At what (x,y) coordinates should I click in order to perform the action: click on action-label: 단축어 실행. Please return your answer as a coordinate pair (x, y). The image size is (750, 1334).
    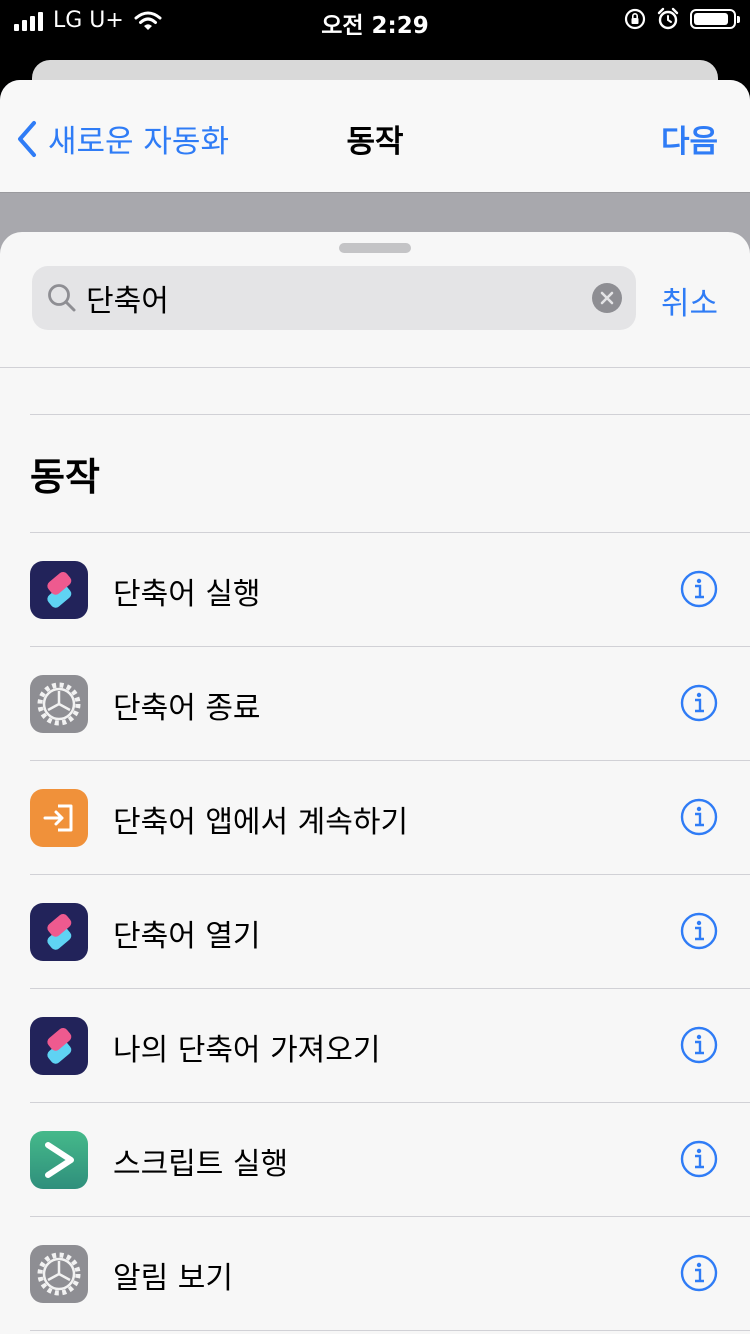
    Looking at the image, I should click on (187, 594).